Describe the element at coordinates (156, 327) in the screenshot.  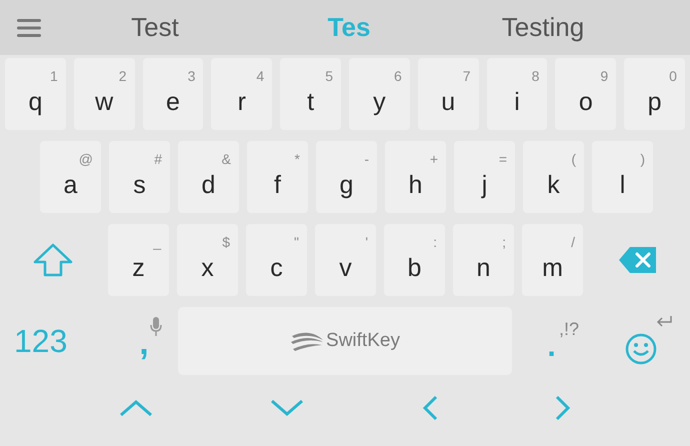
I see `microphone-icon` at that location.